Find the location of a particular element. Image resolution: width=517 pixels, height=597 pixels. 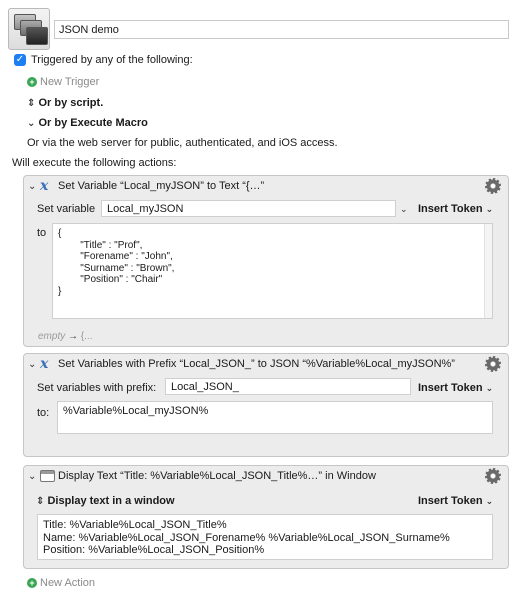

to-label: to is located at coordinates (42, 233).